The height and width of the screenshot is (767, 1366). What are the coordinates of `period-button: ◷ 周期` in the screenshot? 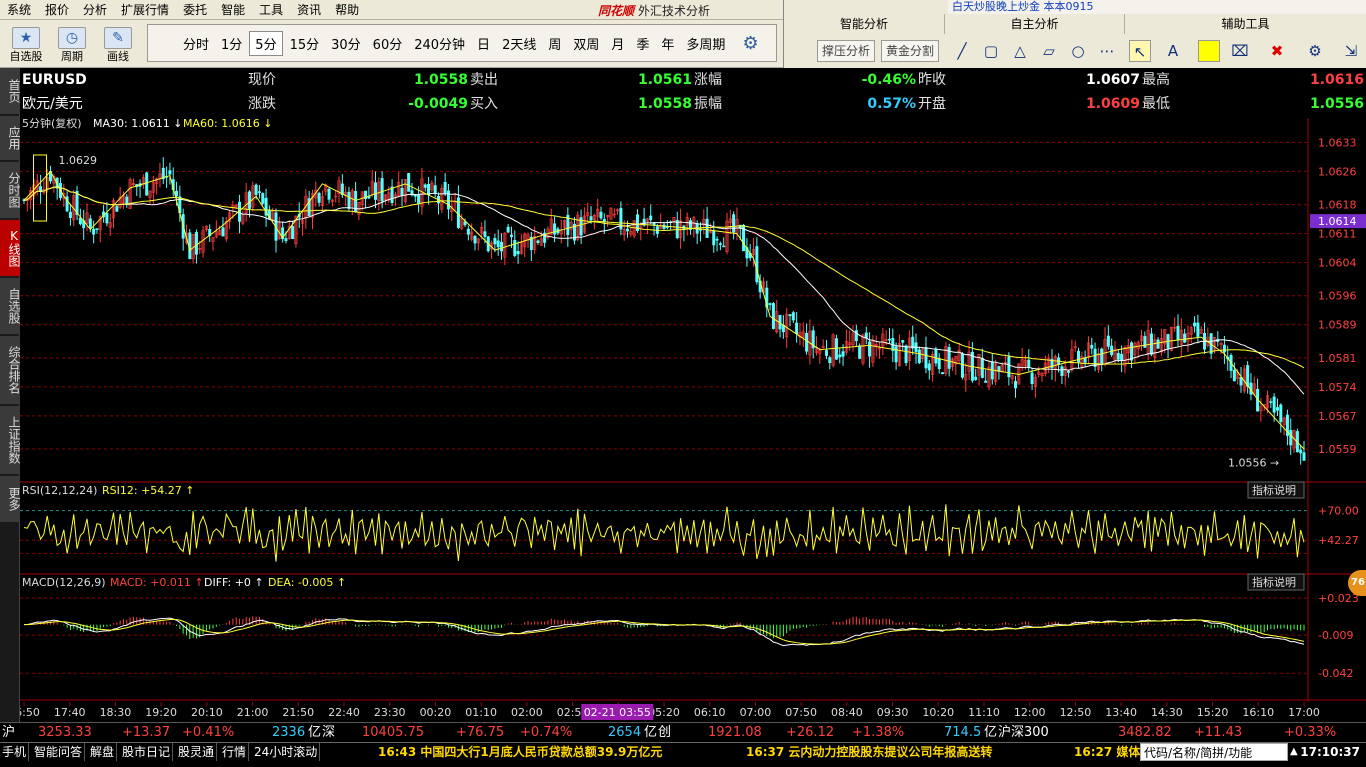 It's located at (72, 45).